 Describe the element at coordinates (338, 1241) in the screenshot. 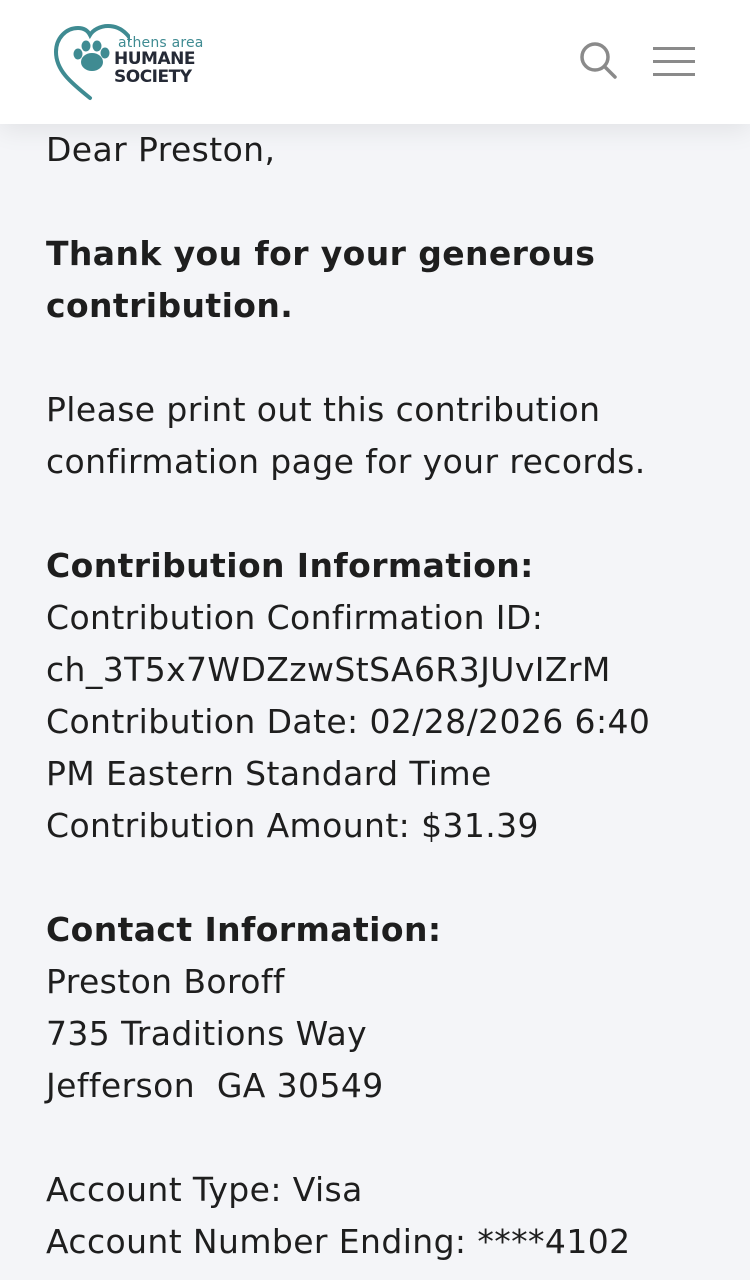

I see `account-number: Account Number Ending: ****4102` at that location.